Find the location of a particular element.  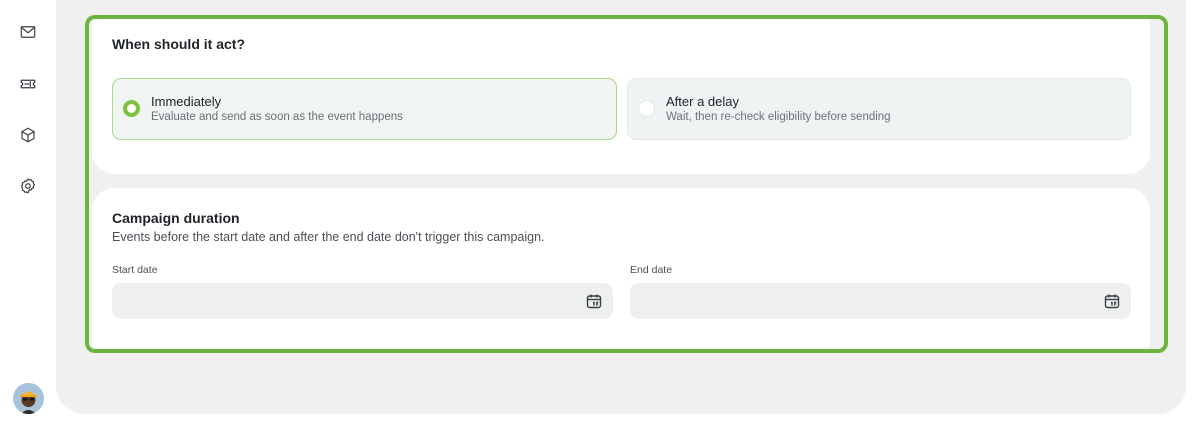

user-avatar is located at coordinates (28, 398).